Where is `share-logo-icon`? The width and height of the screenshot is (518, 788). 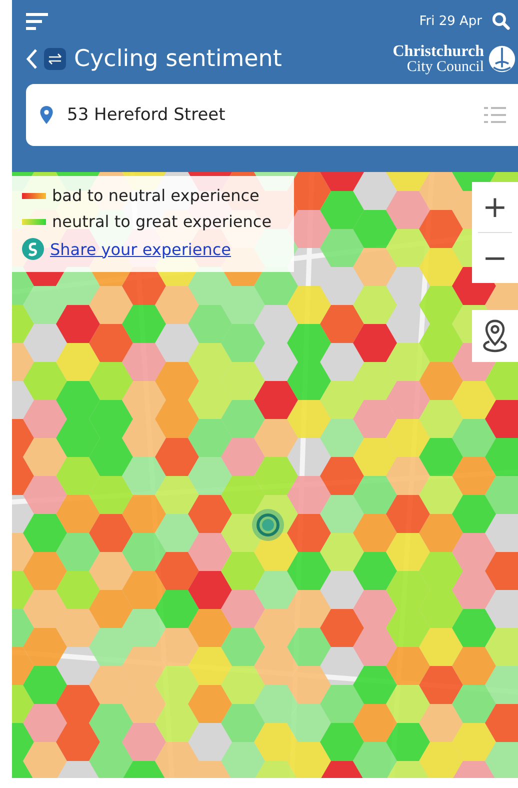 share-logo-icon is located at coordinates (33, 249).